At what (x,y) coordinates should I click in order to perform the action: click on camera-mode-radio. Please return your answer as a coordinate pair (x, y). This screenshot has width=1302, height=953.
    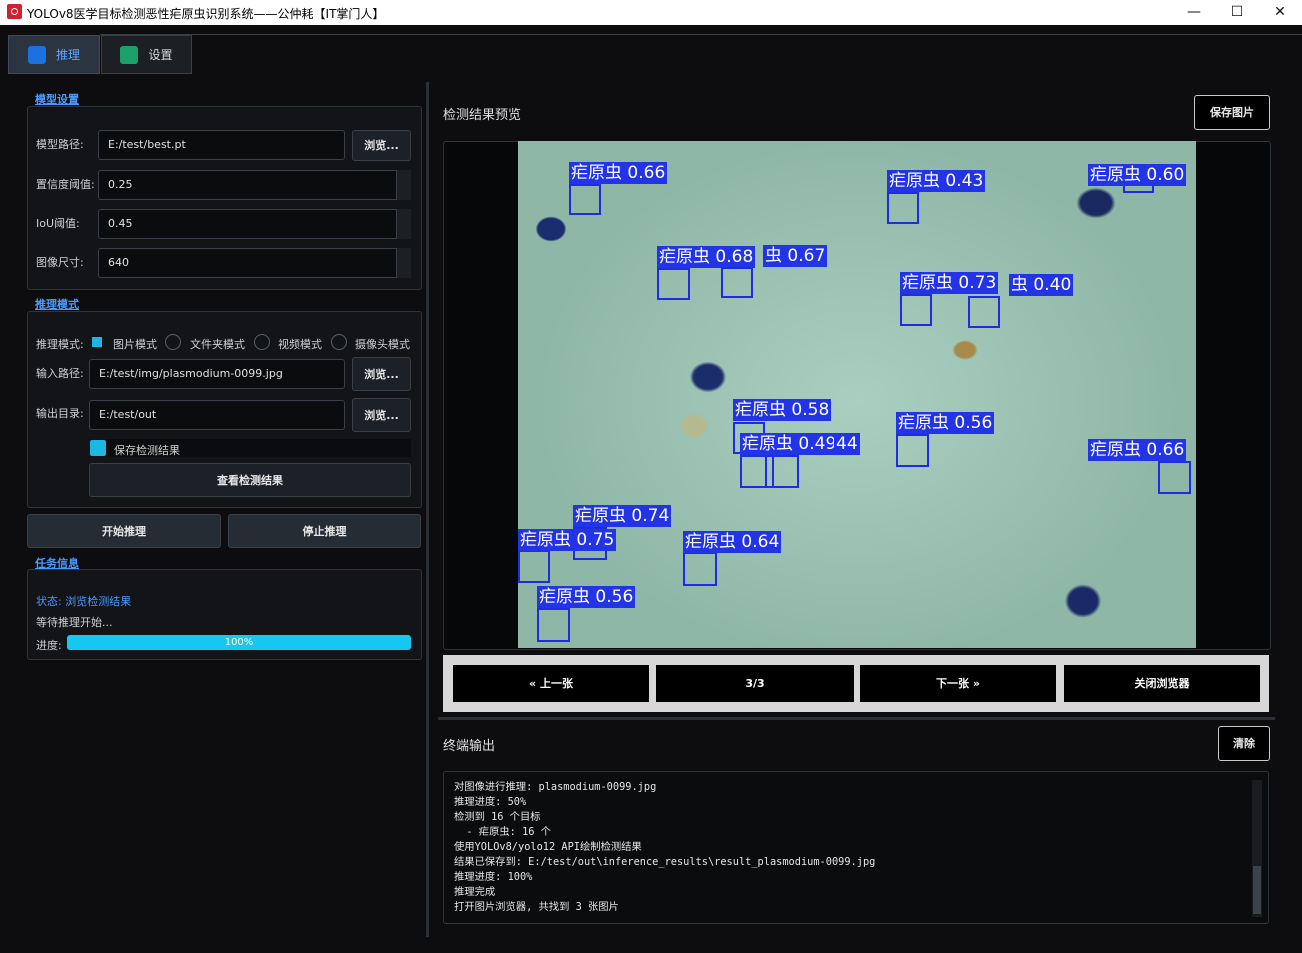
    Looking at the image, I should click on (339, 342).